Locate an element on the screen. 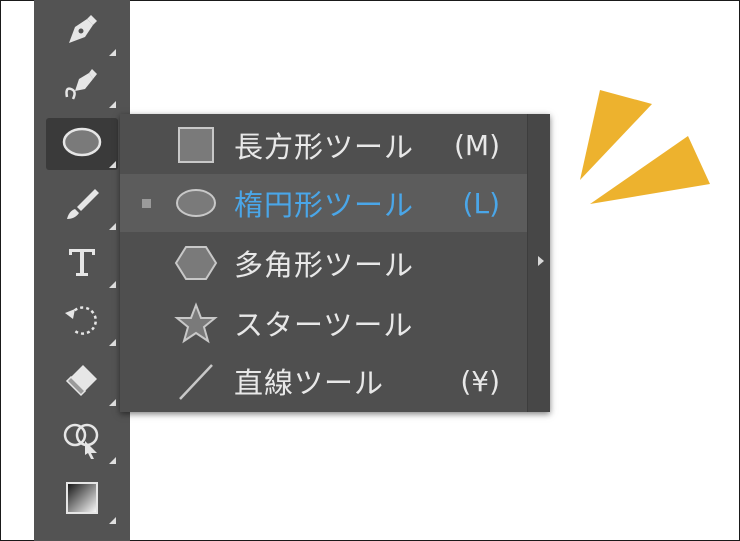  paintbrush-tool-button is located at coordinates (82, 206).